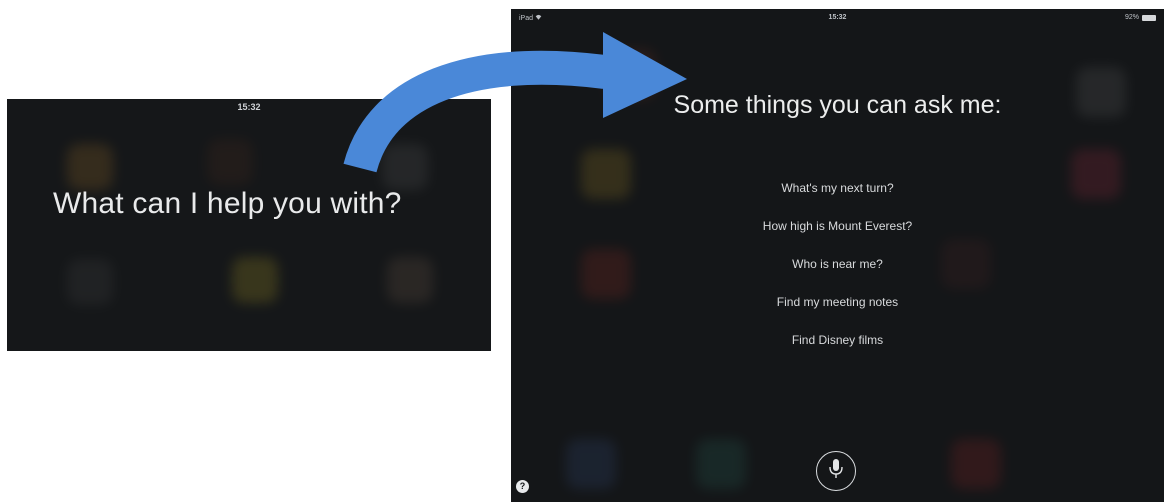 This screenshot has width=1164, height=502. What do you see at coordinates (227, 203) in the screenshot?
I see `siri-prompt-text: What can I help you with?` at bounding box center [227, 203].